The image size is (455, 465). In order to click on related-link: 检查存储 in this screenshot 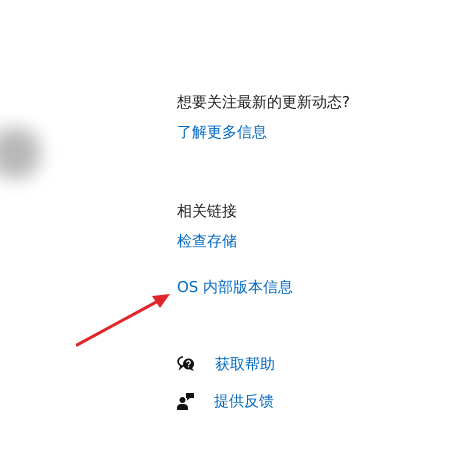, I will do `click(207, 241)`.